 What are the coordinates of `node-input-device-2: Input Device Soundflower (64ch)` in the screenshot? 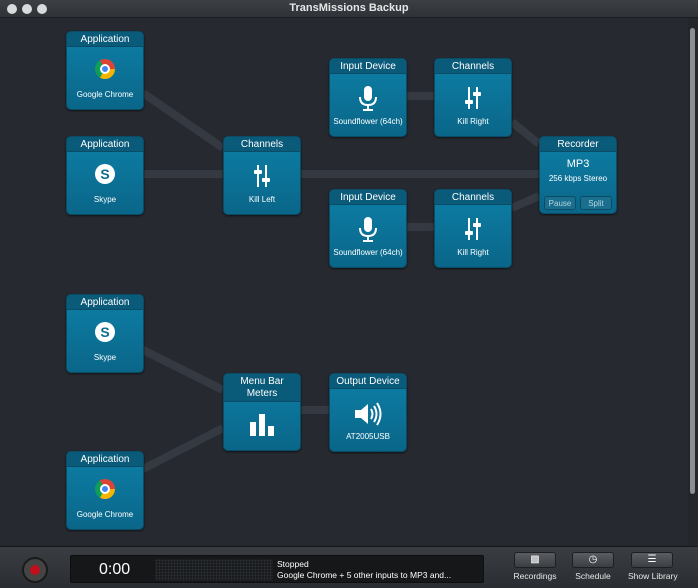 It's located at (368, 228).